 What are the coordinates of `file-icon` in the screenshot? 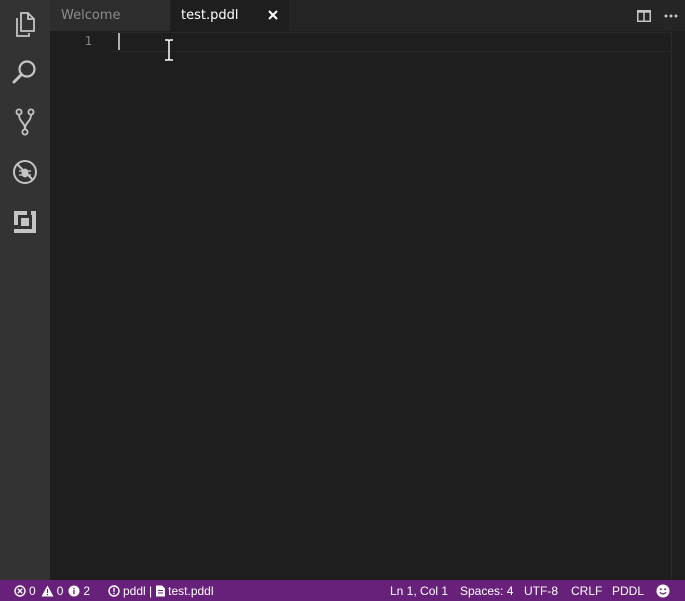 It's located at (161, 590).